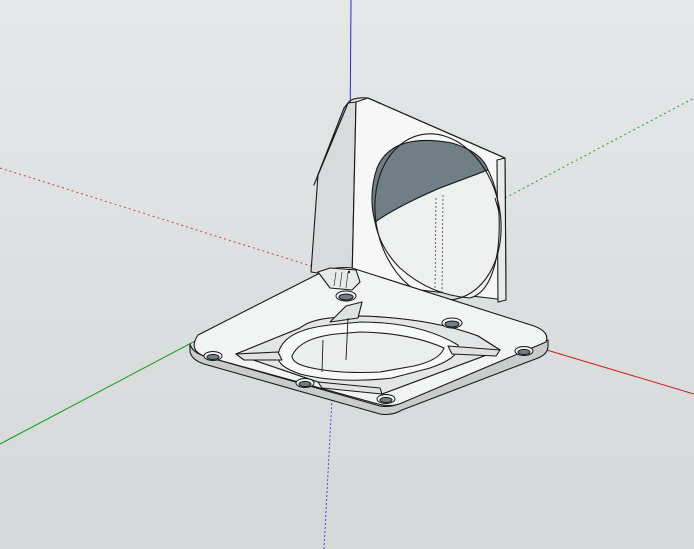  I want to click on screw-hole-right, so click(524, 351).